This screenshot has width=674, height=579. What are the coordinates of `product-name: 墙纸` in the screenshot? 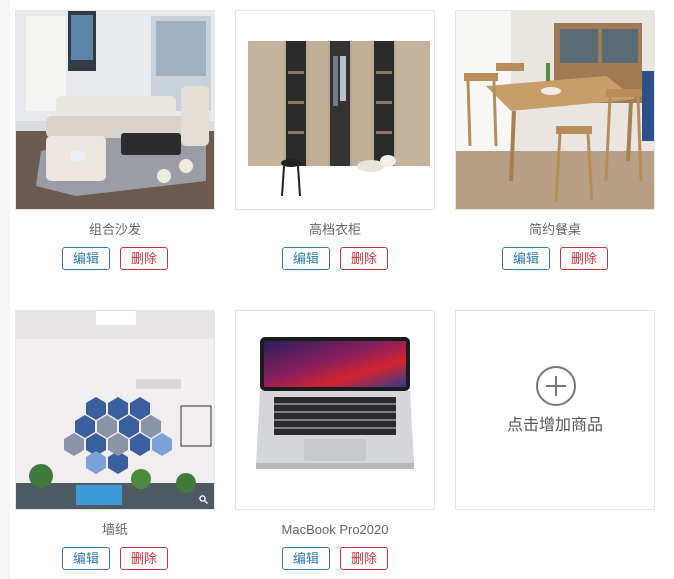 It's located at (114, 529).